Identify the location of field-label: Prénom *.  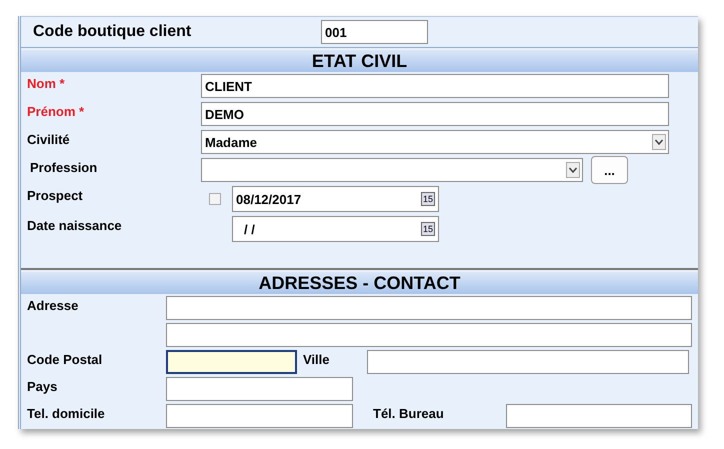
(56, 111).